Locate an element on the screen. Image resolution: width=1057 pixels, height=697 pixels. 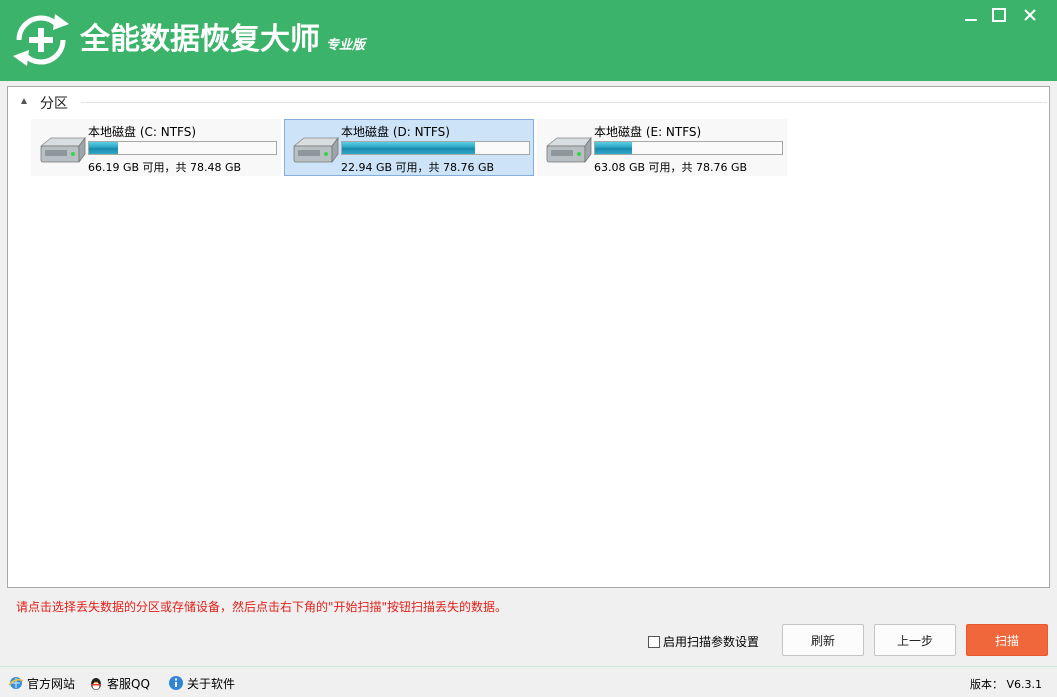
app-title: 全能数据恢复大师 is located at coordinates (200, 39).